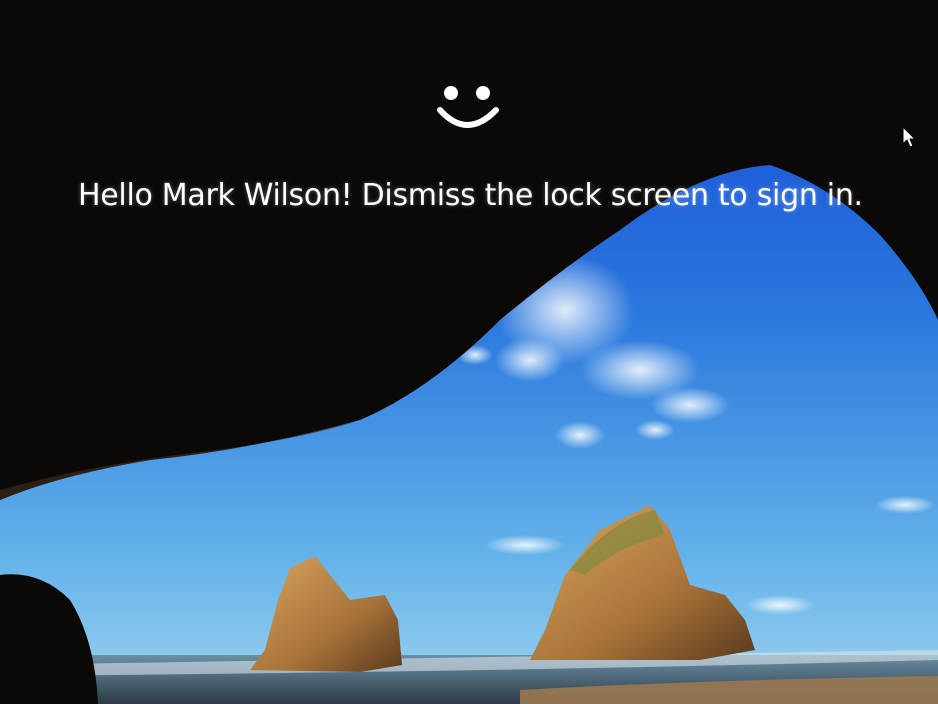  I want to click on greeting-area, so click(469, 107).